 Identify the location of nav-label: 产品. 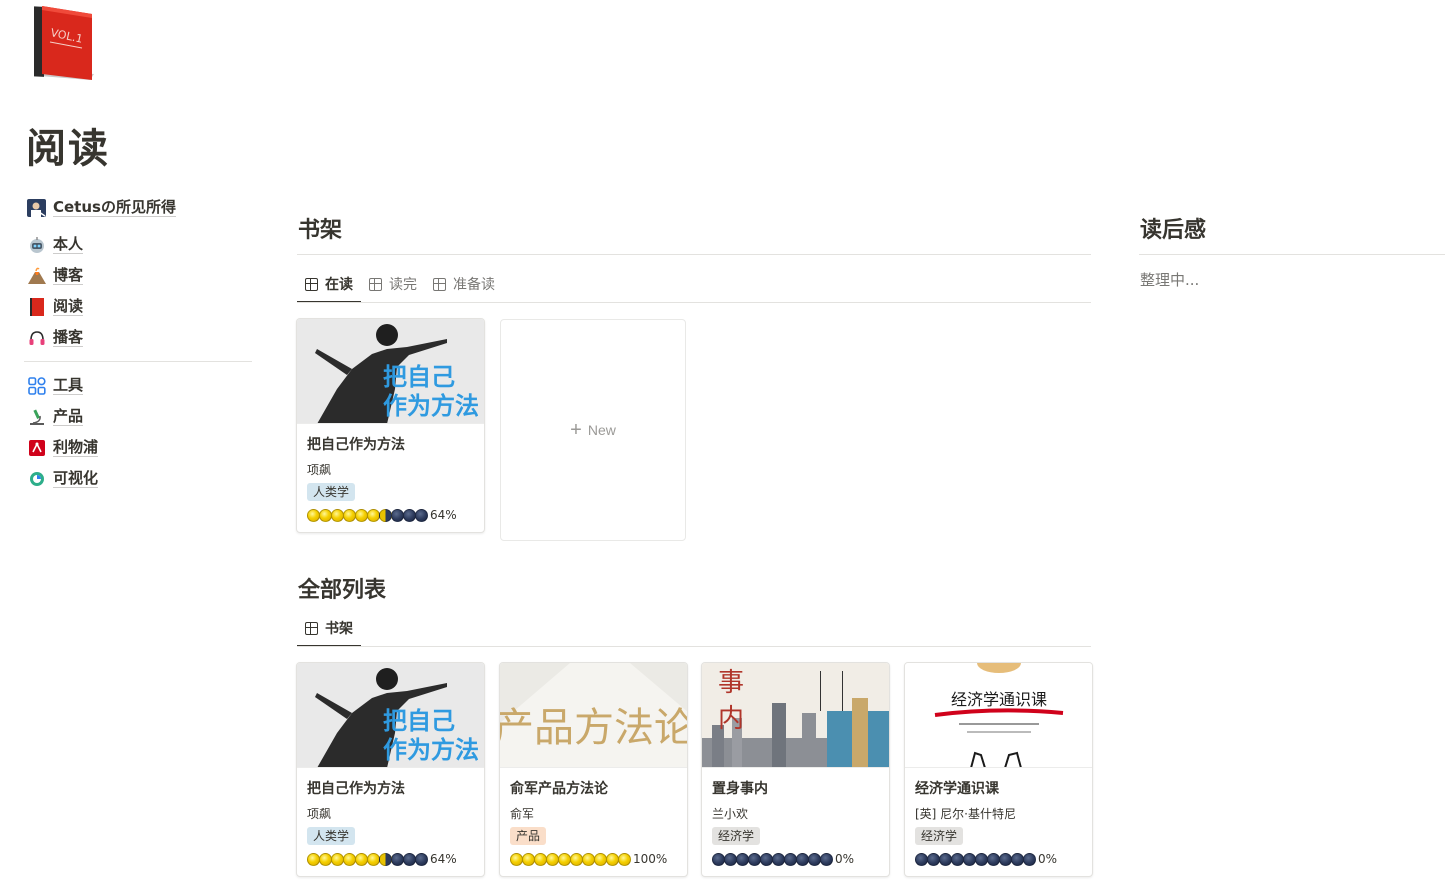
(68, 416).